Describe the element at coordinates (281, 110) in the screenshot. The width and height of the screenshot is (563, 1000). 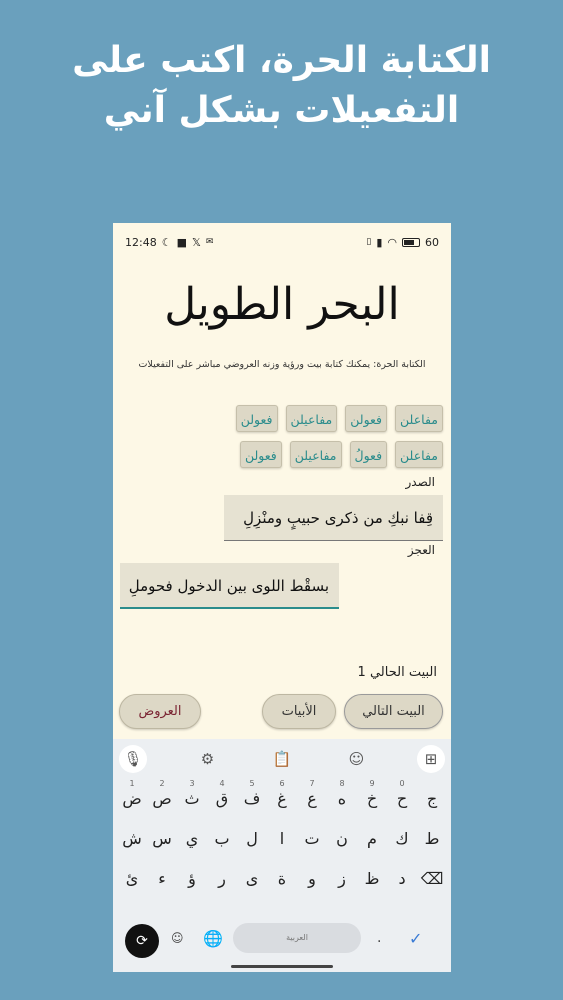
I see `headline-line-2: التفعيلات بشكل آني` at that location.